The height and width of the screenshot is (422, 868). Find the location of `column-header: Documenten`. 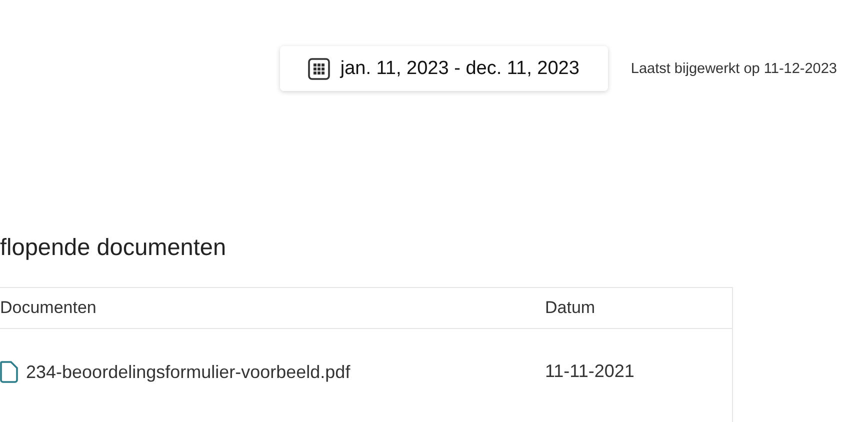

column-header: Documenten is located at coordinates (49, 308).